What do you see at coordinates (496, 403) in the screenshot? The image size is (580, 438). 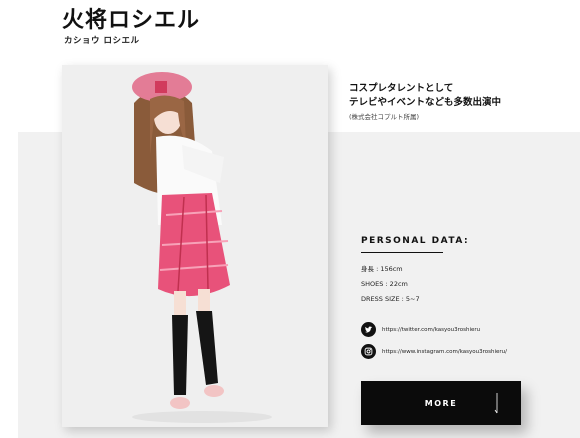 I see `arrow-down-icon` at bounding box center [496, 403].